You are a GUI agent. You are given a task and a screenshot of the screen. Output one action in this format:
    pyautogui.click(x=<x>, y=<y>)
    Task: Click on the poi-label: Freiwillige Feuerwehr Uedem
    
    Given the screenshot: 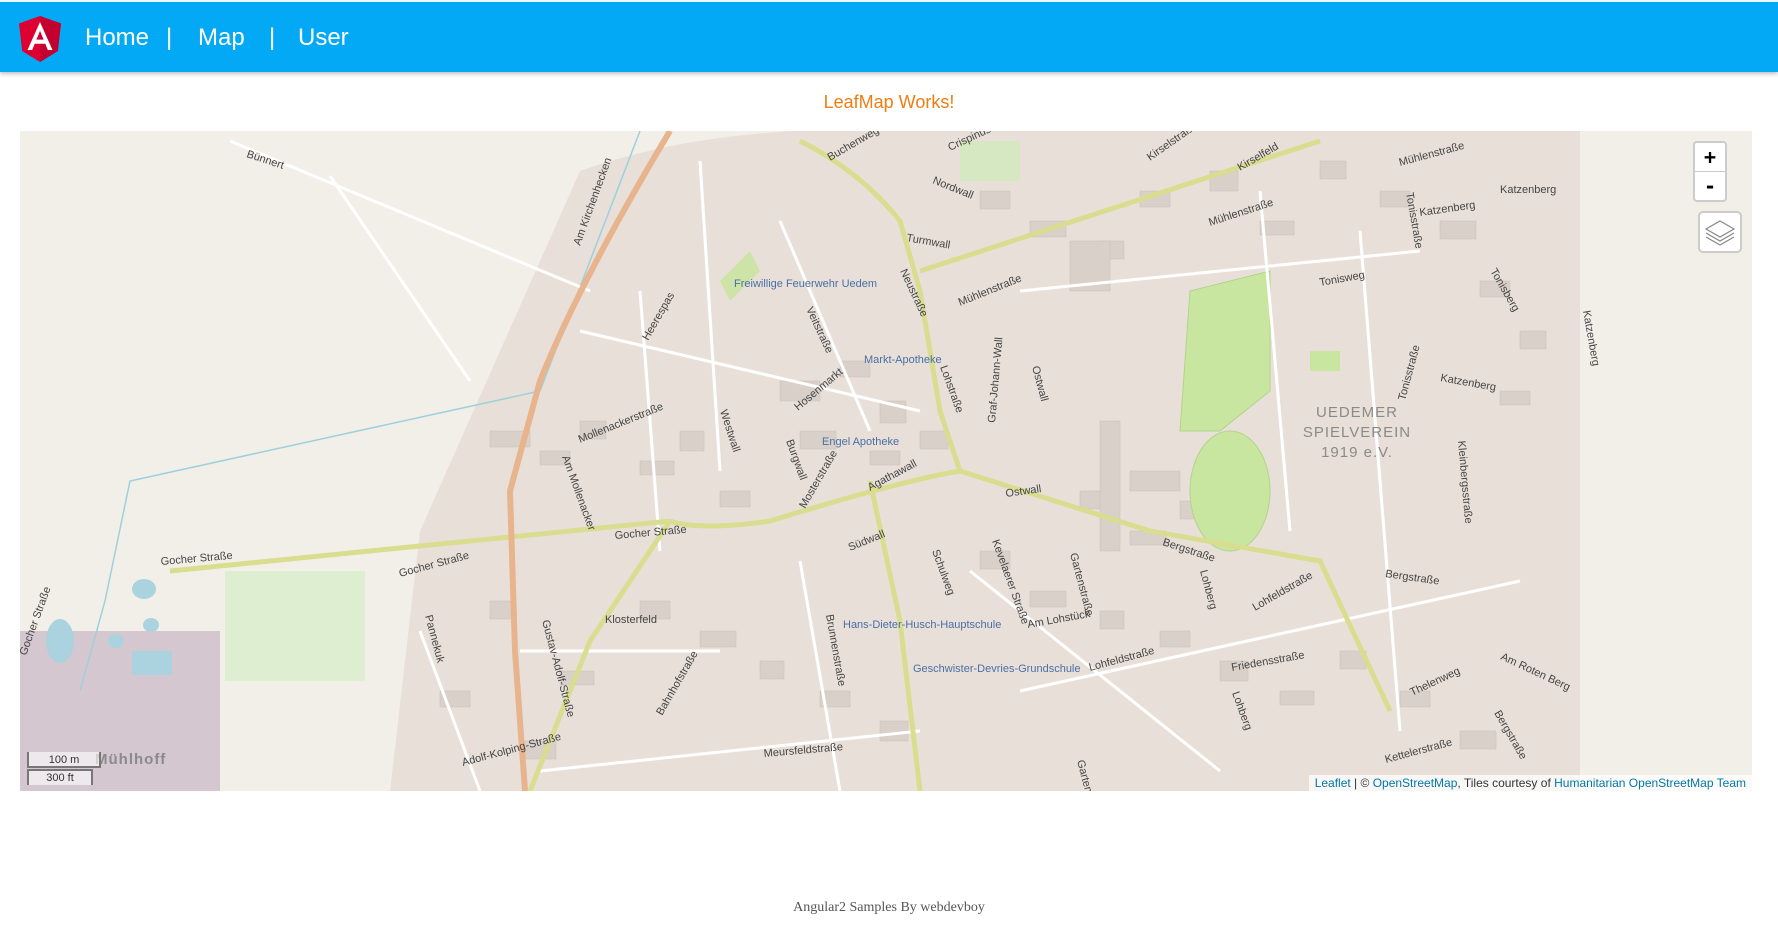 What is the action you would take?
    pyautogui.click(x=805, y=284)
    